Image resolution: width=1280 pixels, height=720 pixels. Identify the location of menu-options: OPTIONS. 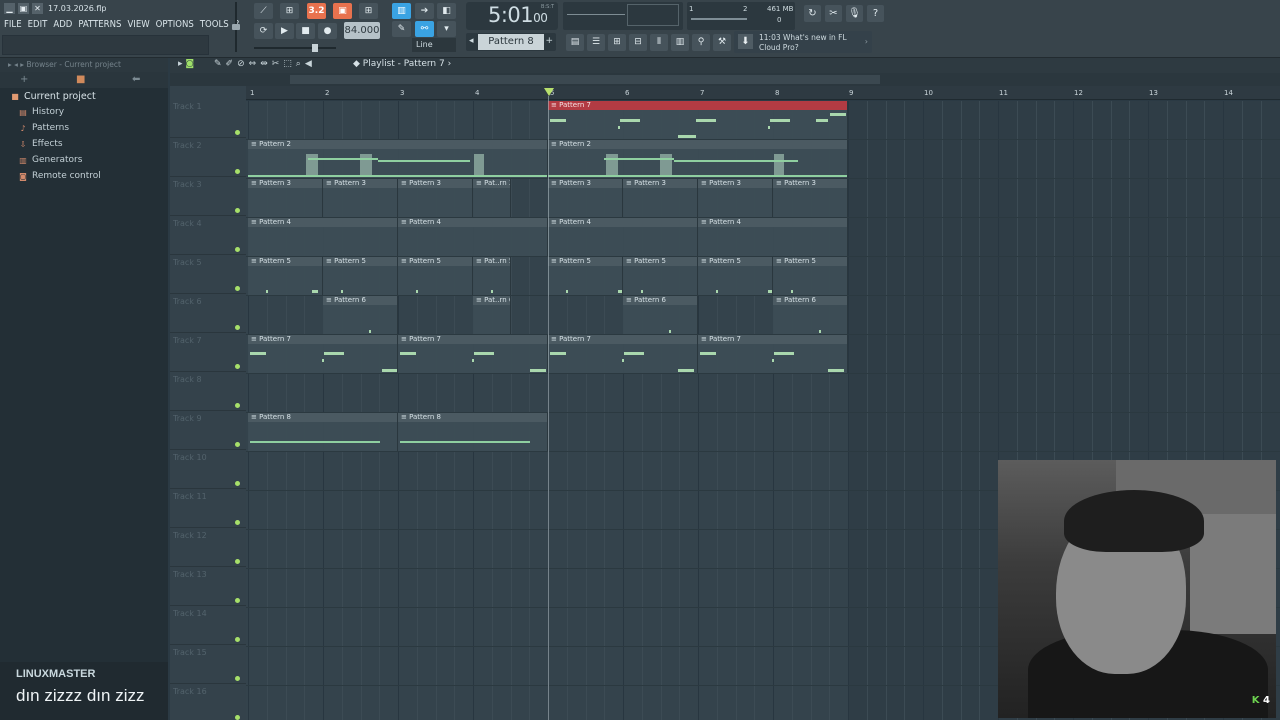
(175, 24).